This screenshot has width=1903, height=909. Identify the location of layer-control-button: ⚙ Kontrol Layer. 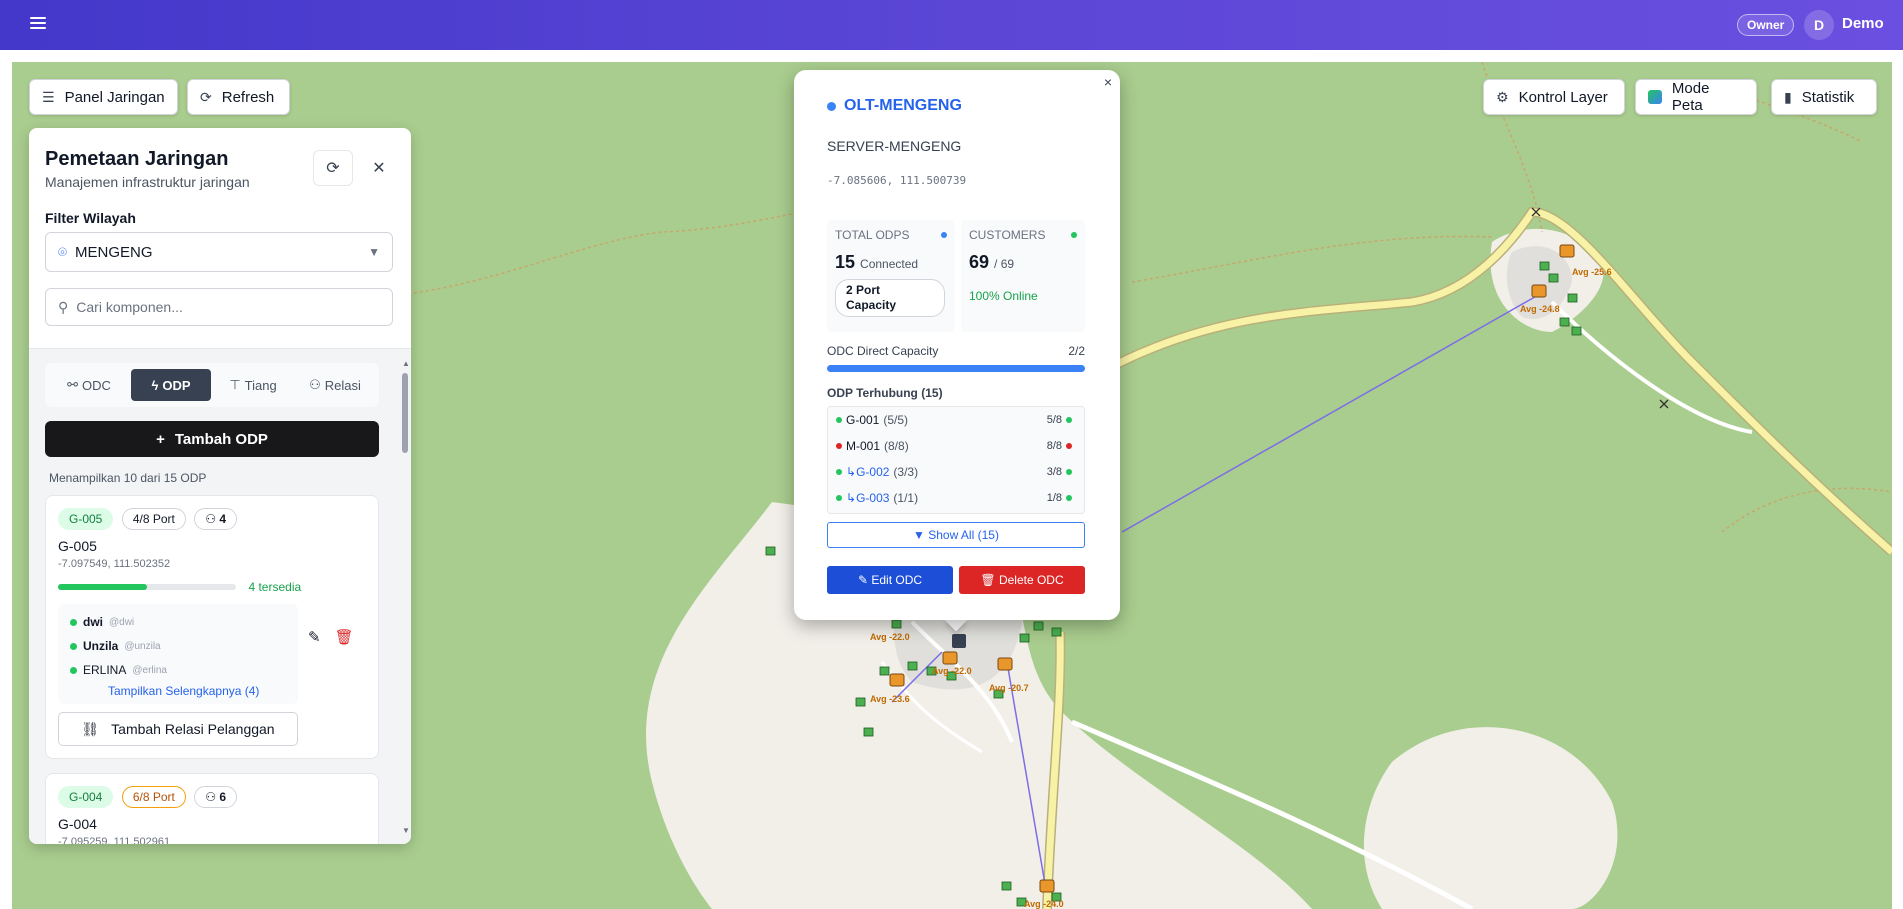
(1554, 97).